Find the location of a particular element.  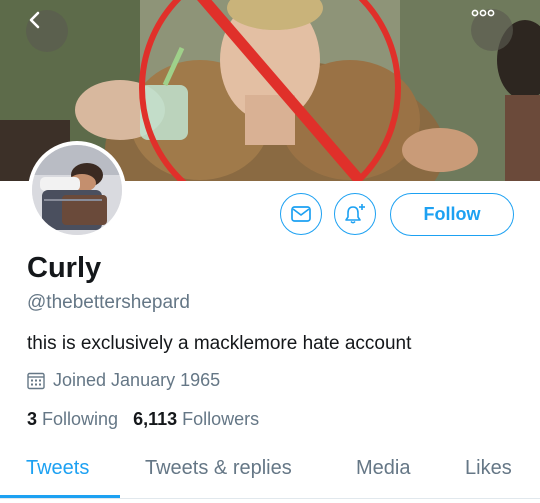

tab-tweets: Tweets is located at coordinates (57, 468).